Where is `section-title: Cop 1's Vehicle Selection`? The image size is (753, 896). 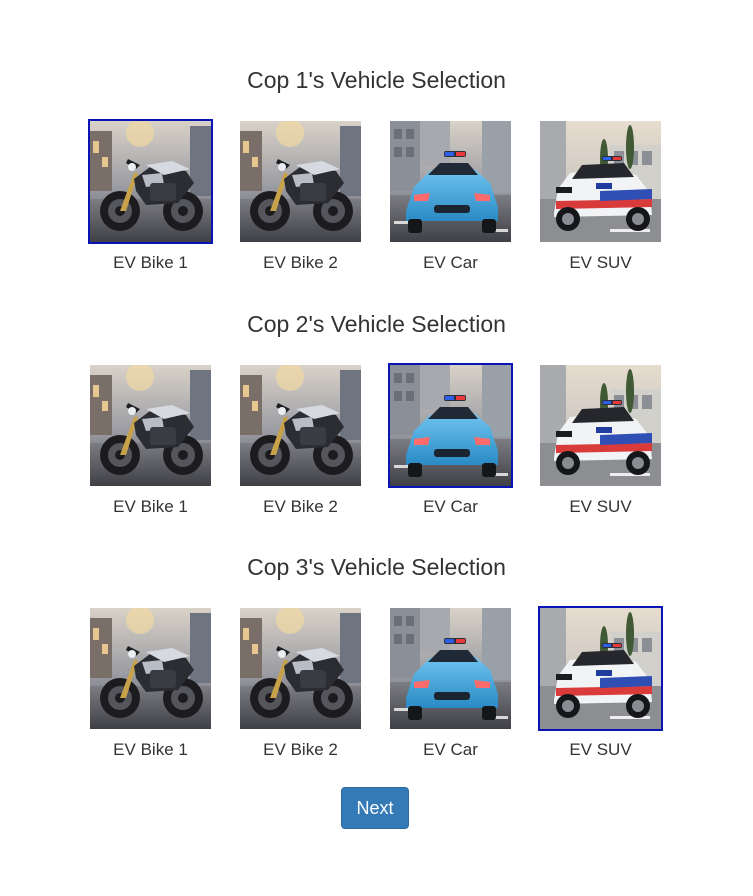 section-title: Cop 1's Vehicle Selection is located at coordinates (376, 80).